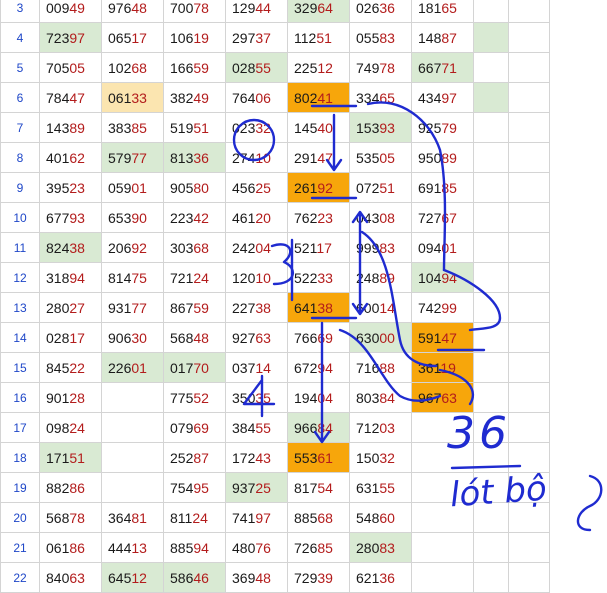  What do you see at coordinates (318, 487) in the screenshot?
I see `result-cell: 81754` at bounding box center [318, 487].